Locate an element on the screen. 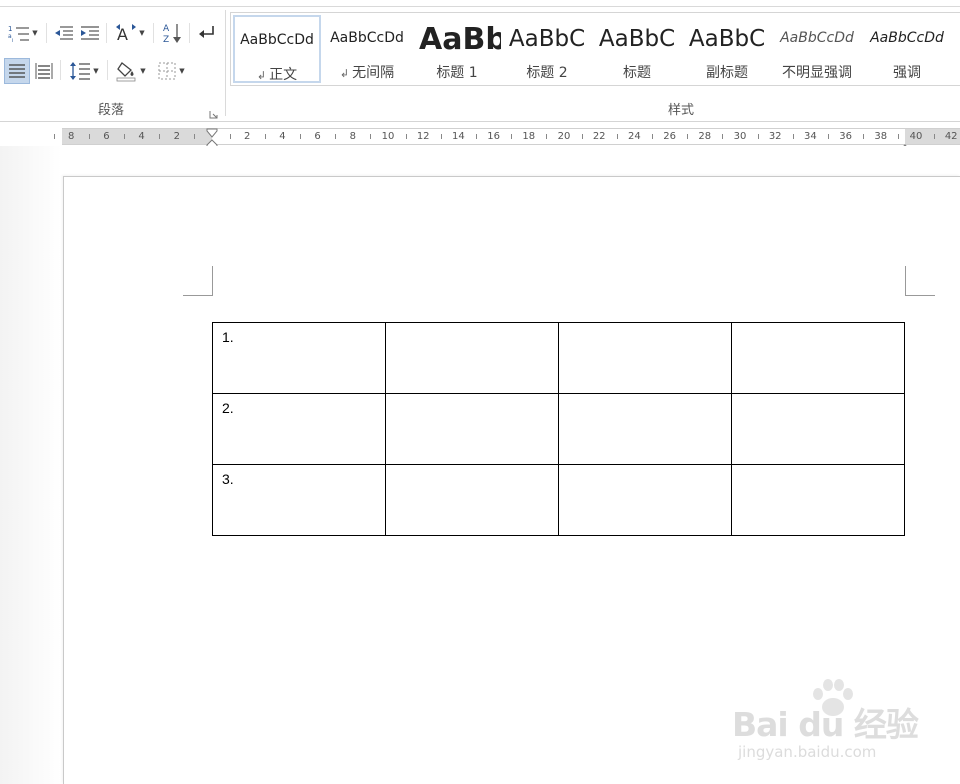 The height and width of the screenshot is (784, 960). svg-text: 1 is located at coordinates (10, 29).